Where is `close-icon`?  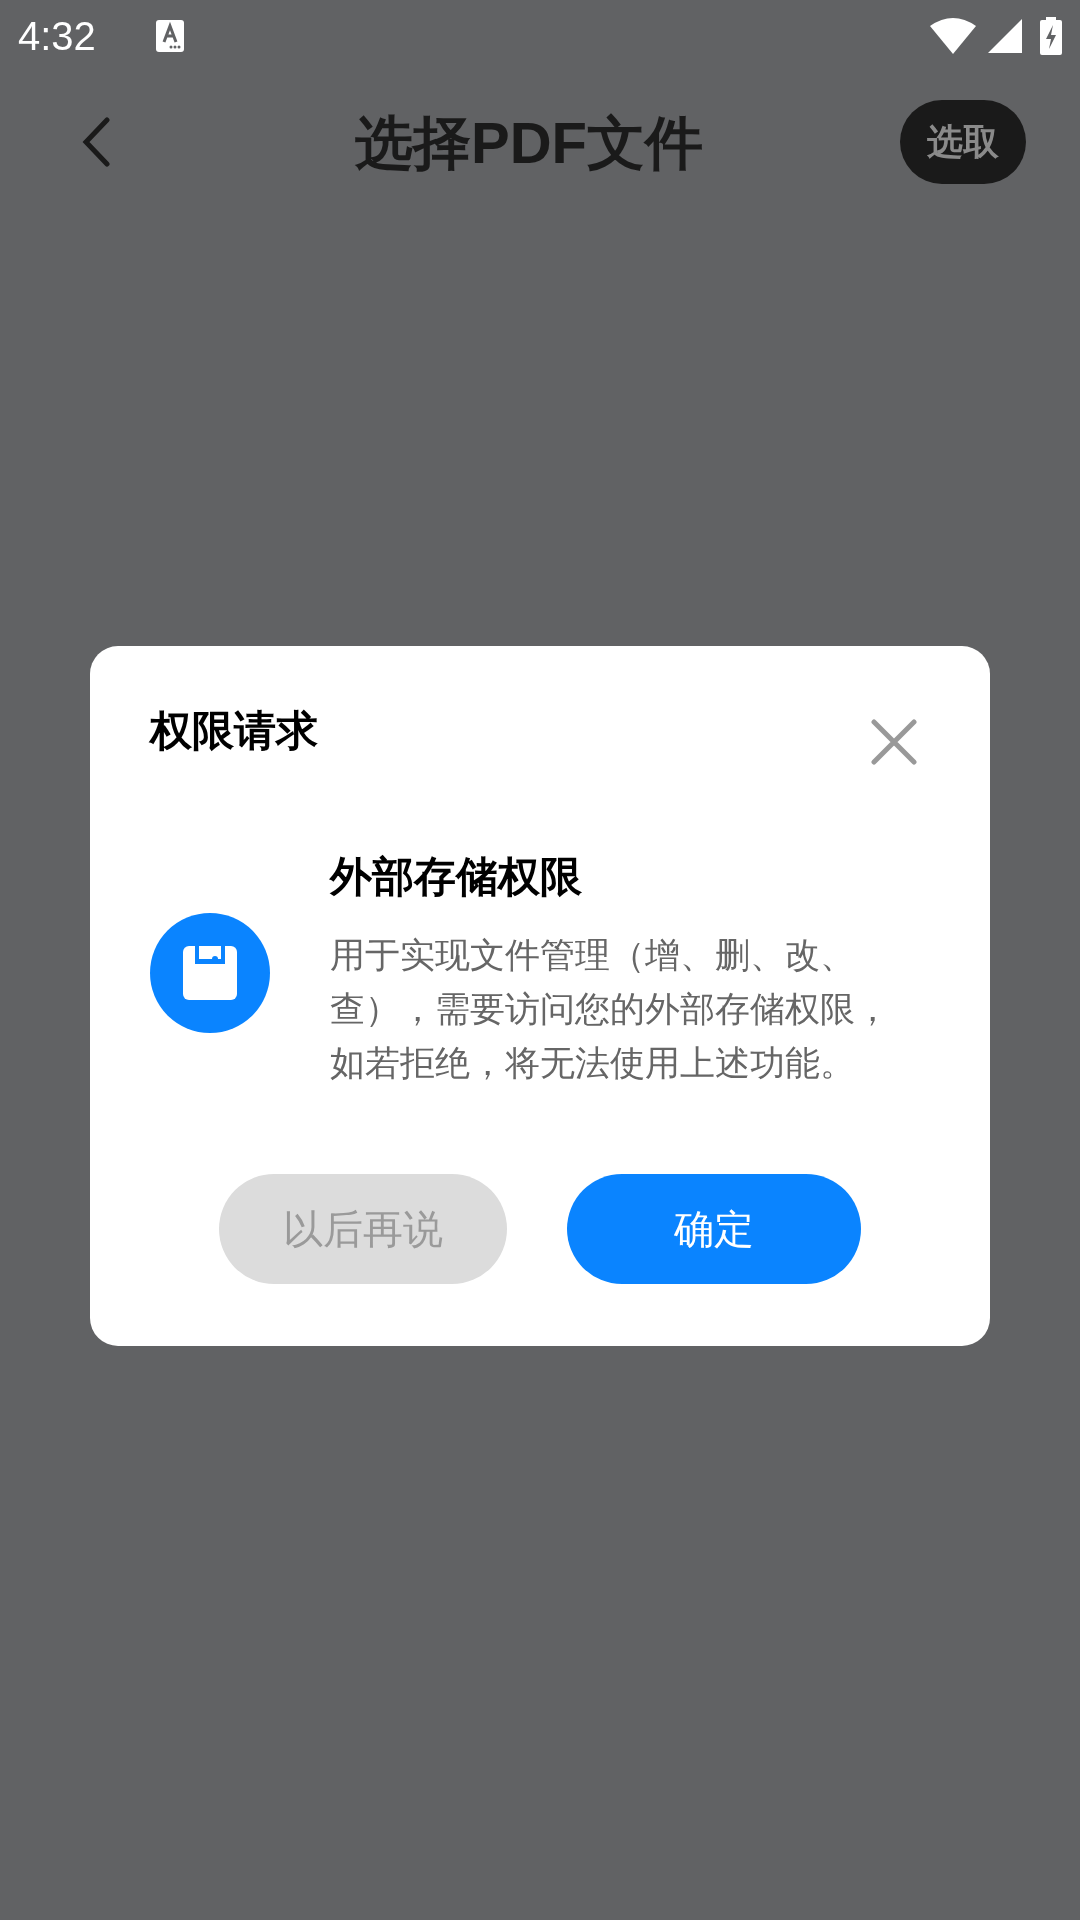
close-icon is located at coordinates (894, 742).